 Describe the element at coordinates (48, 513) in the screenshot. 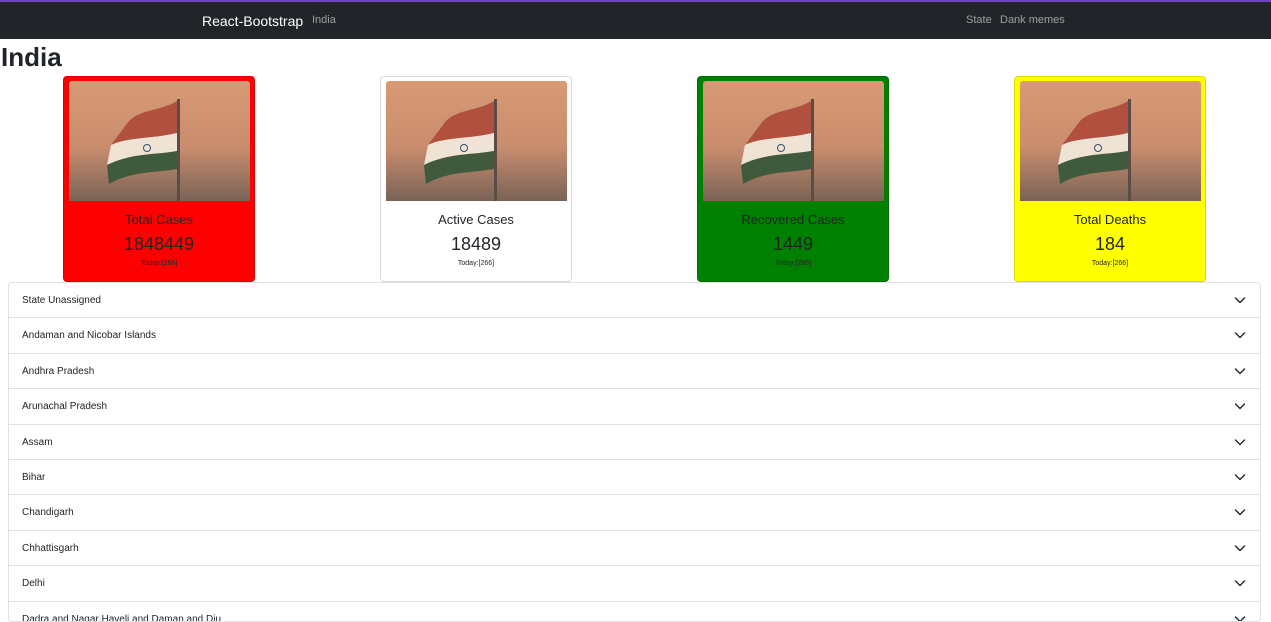

I see `state-name: Chandigarh` at that location.